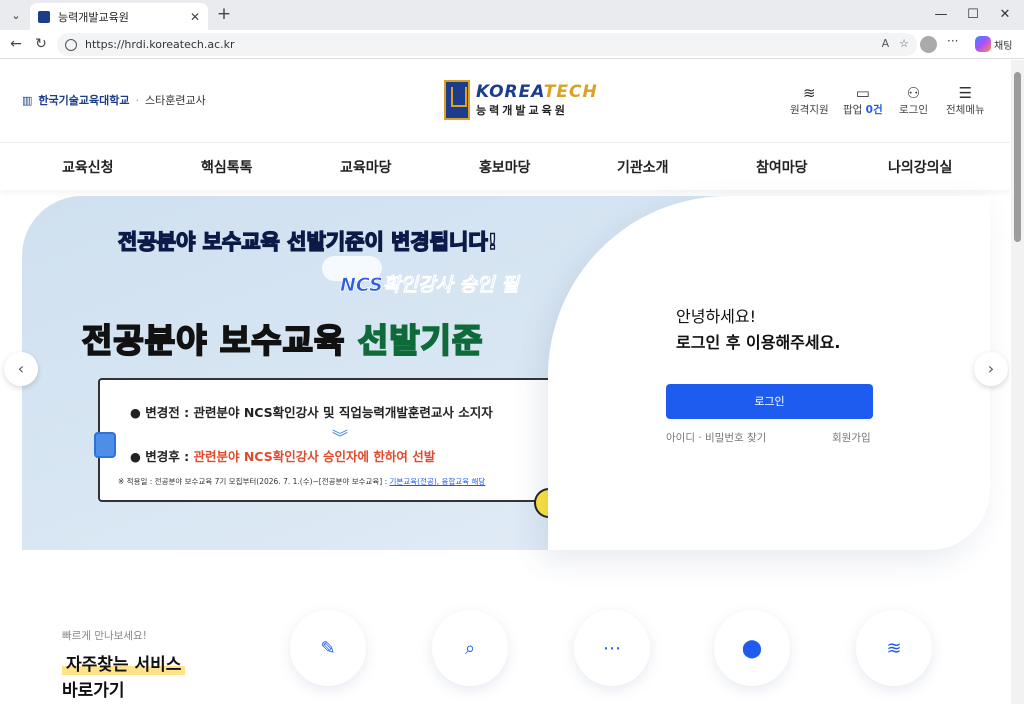 The image size is (1024, 704). I want to click on menu-icon: ☰, so click(965, 93).